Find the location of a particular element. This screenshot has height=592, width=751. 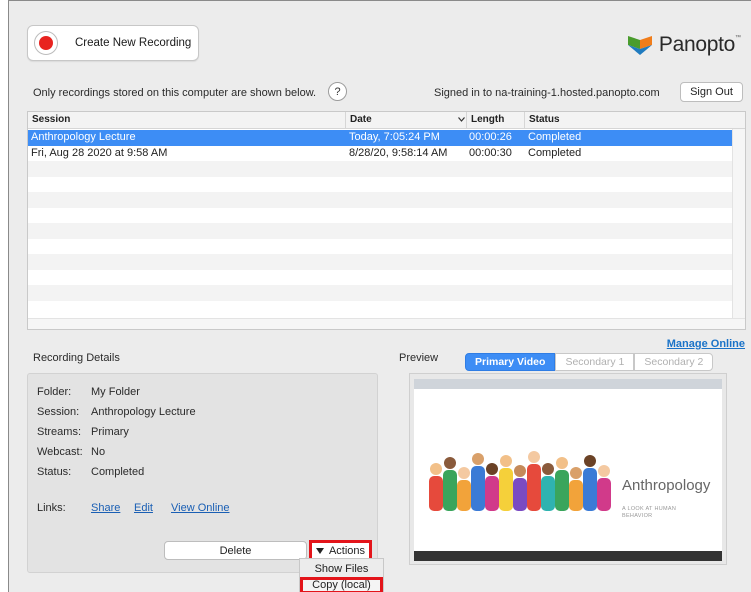

edit-link: Edit is located at coordinates (143, 508).